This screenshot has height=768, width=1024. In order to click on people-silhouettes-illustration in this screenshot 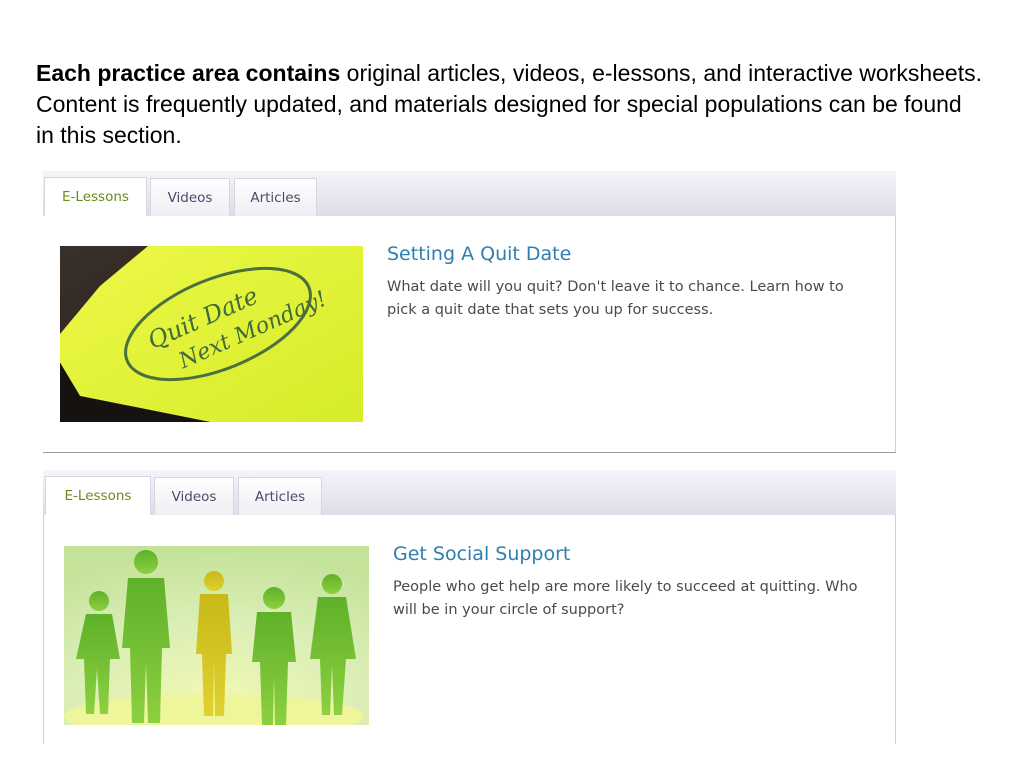, I will do `click(216, 635)`.